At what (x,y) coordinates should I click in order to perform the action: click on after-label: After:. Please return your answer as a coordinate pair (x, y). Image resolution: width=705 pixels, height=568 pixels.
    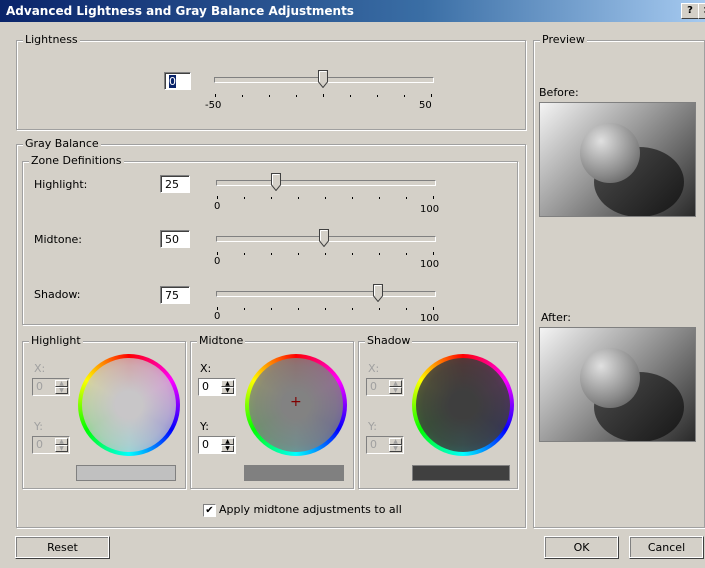
    Looking at the image, I should click on (556, 317).